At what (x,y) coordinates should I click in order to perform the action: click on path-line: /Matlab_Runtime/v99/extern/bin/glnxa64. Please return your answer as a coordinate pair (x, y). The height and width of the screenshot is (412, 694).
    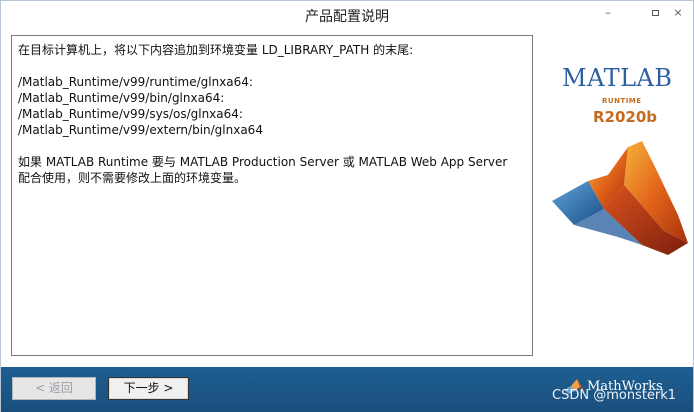
    Looking at the image, I should click on (140, 130).